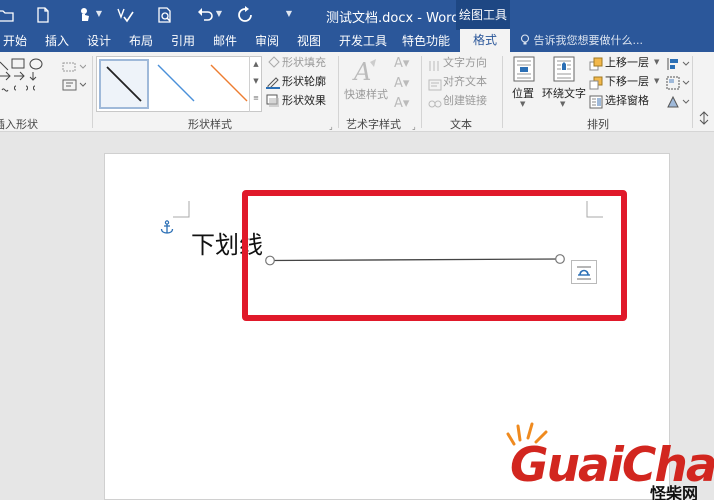 This screenshot has height=500, width=714. What do you see at coordinates (527, 40) in the screenshot?
I see `lightbulb-icon` at bounding box center [527, 40].